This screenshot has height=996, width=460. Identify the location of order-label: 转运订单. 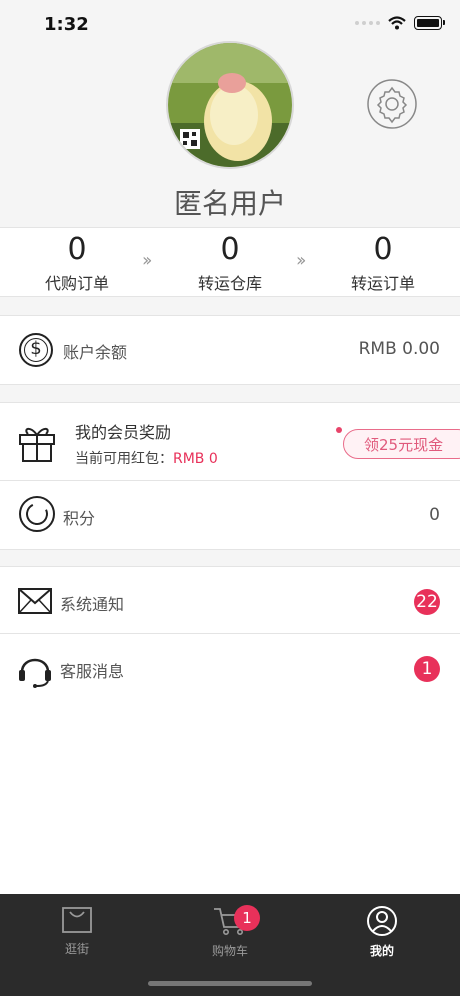
(382, 283).